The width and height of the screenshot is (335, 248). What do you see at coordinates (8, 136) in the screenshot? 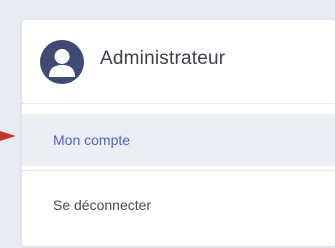
I see `red-arrow-icon` at bounding box center [8, 136].